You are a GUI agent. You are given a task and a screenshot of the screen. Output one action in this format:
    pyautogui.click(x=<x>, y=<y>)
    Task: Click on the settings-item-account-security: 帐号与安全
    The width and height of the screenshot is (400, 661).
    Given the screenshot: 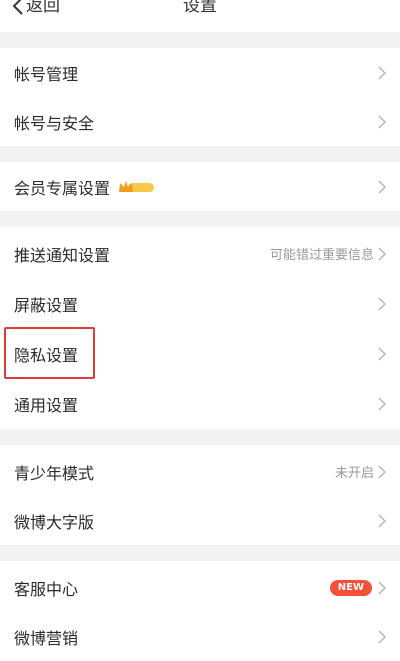 What is the action you would take?
    pyautogui.click(x=200, y=121)
    